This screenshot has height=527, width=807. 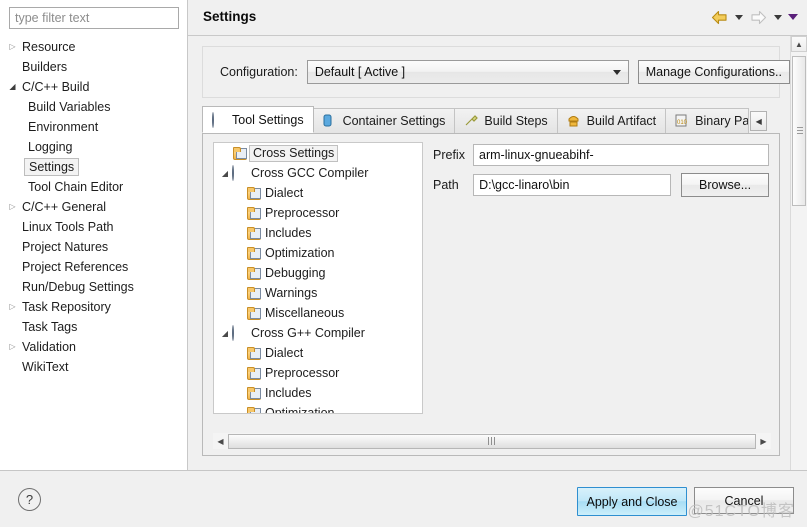 I want to click on sidebar-item-c-c-general: ▷ C/C++ General, so click(x=93, y=207).